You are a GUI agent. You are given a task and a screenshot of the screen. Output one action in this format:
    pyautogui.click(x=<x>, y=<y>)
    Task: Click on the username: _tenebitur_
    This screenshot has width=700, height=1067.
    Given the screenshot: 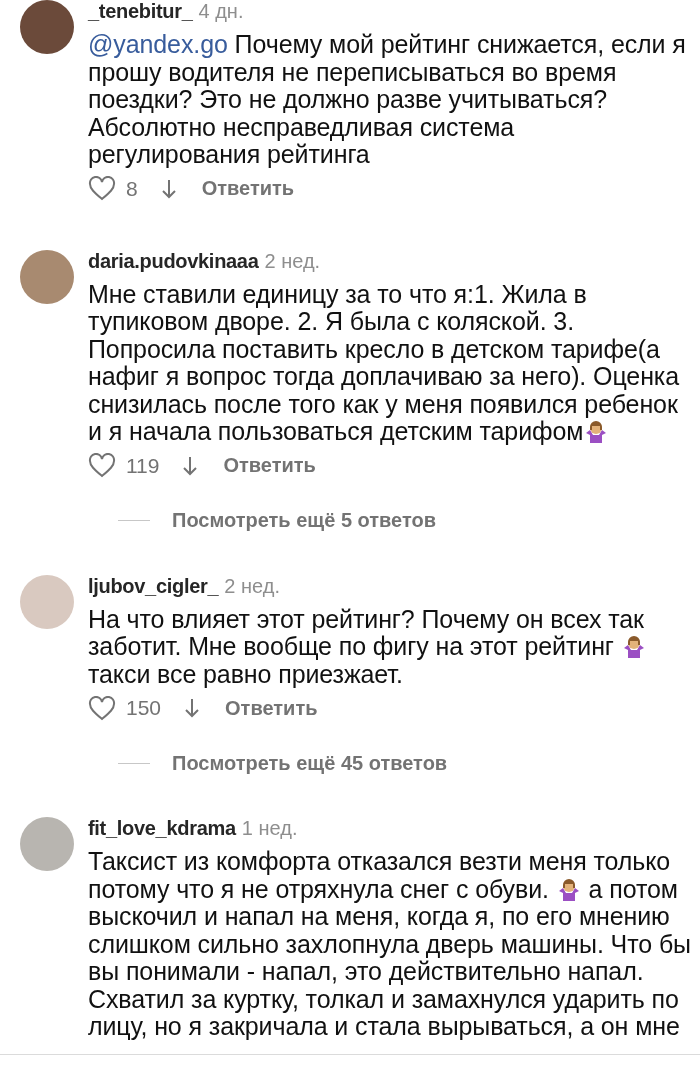 What is the action you would take?
    pyautogui.click(x=140, y=11)
    